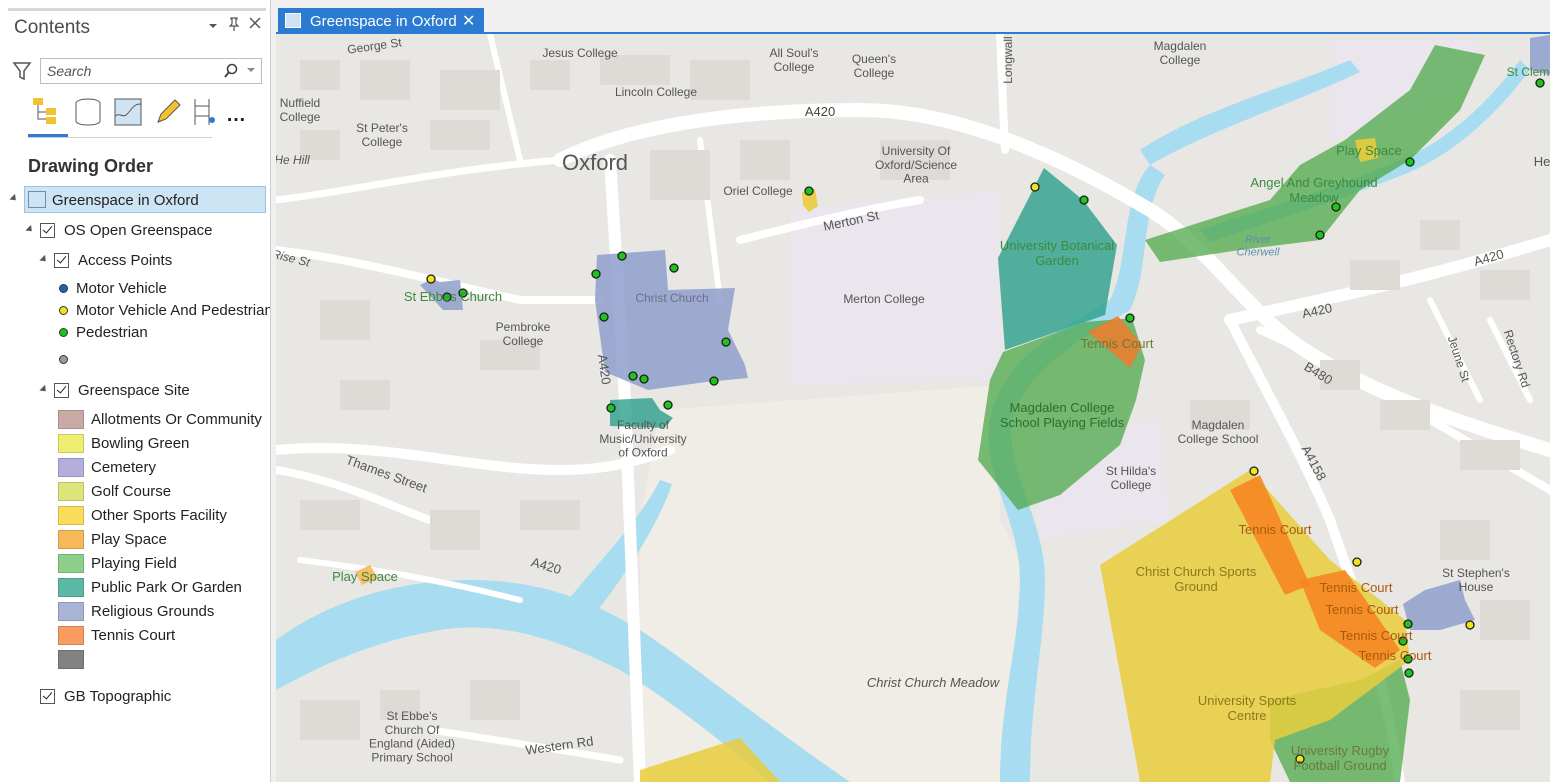 This screenshot has height=782, width=1550. I want to click on legend-label: Tennis Court, so click(133, 635).